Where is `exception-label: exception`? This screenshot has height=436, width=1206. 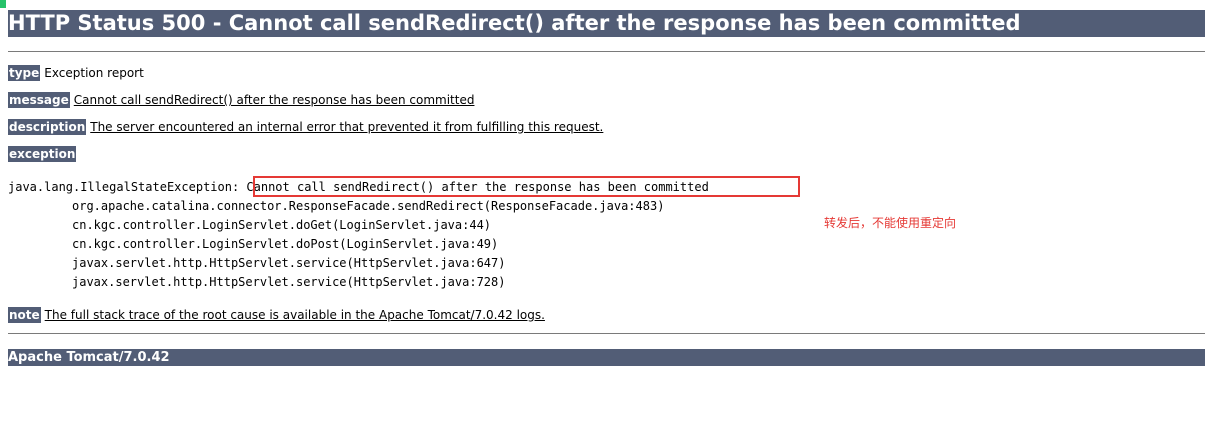 exception-label: exception is located at coordinates (42, 154).